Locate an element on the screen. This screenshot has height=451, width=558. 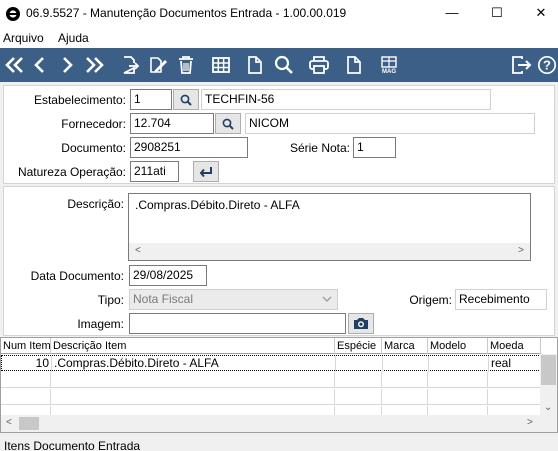
search-button is located at coordinates (284, 65).